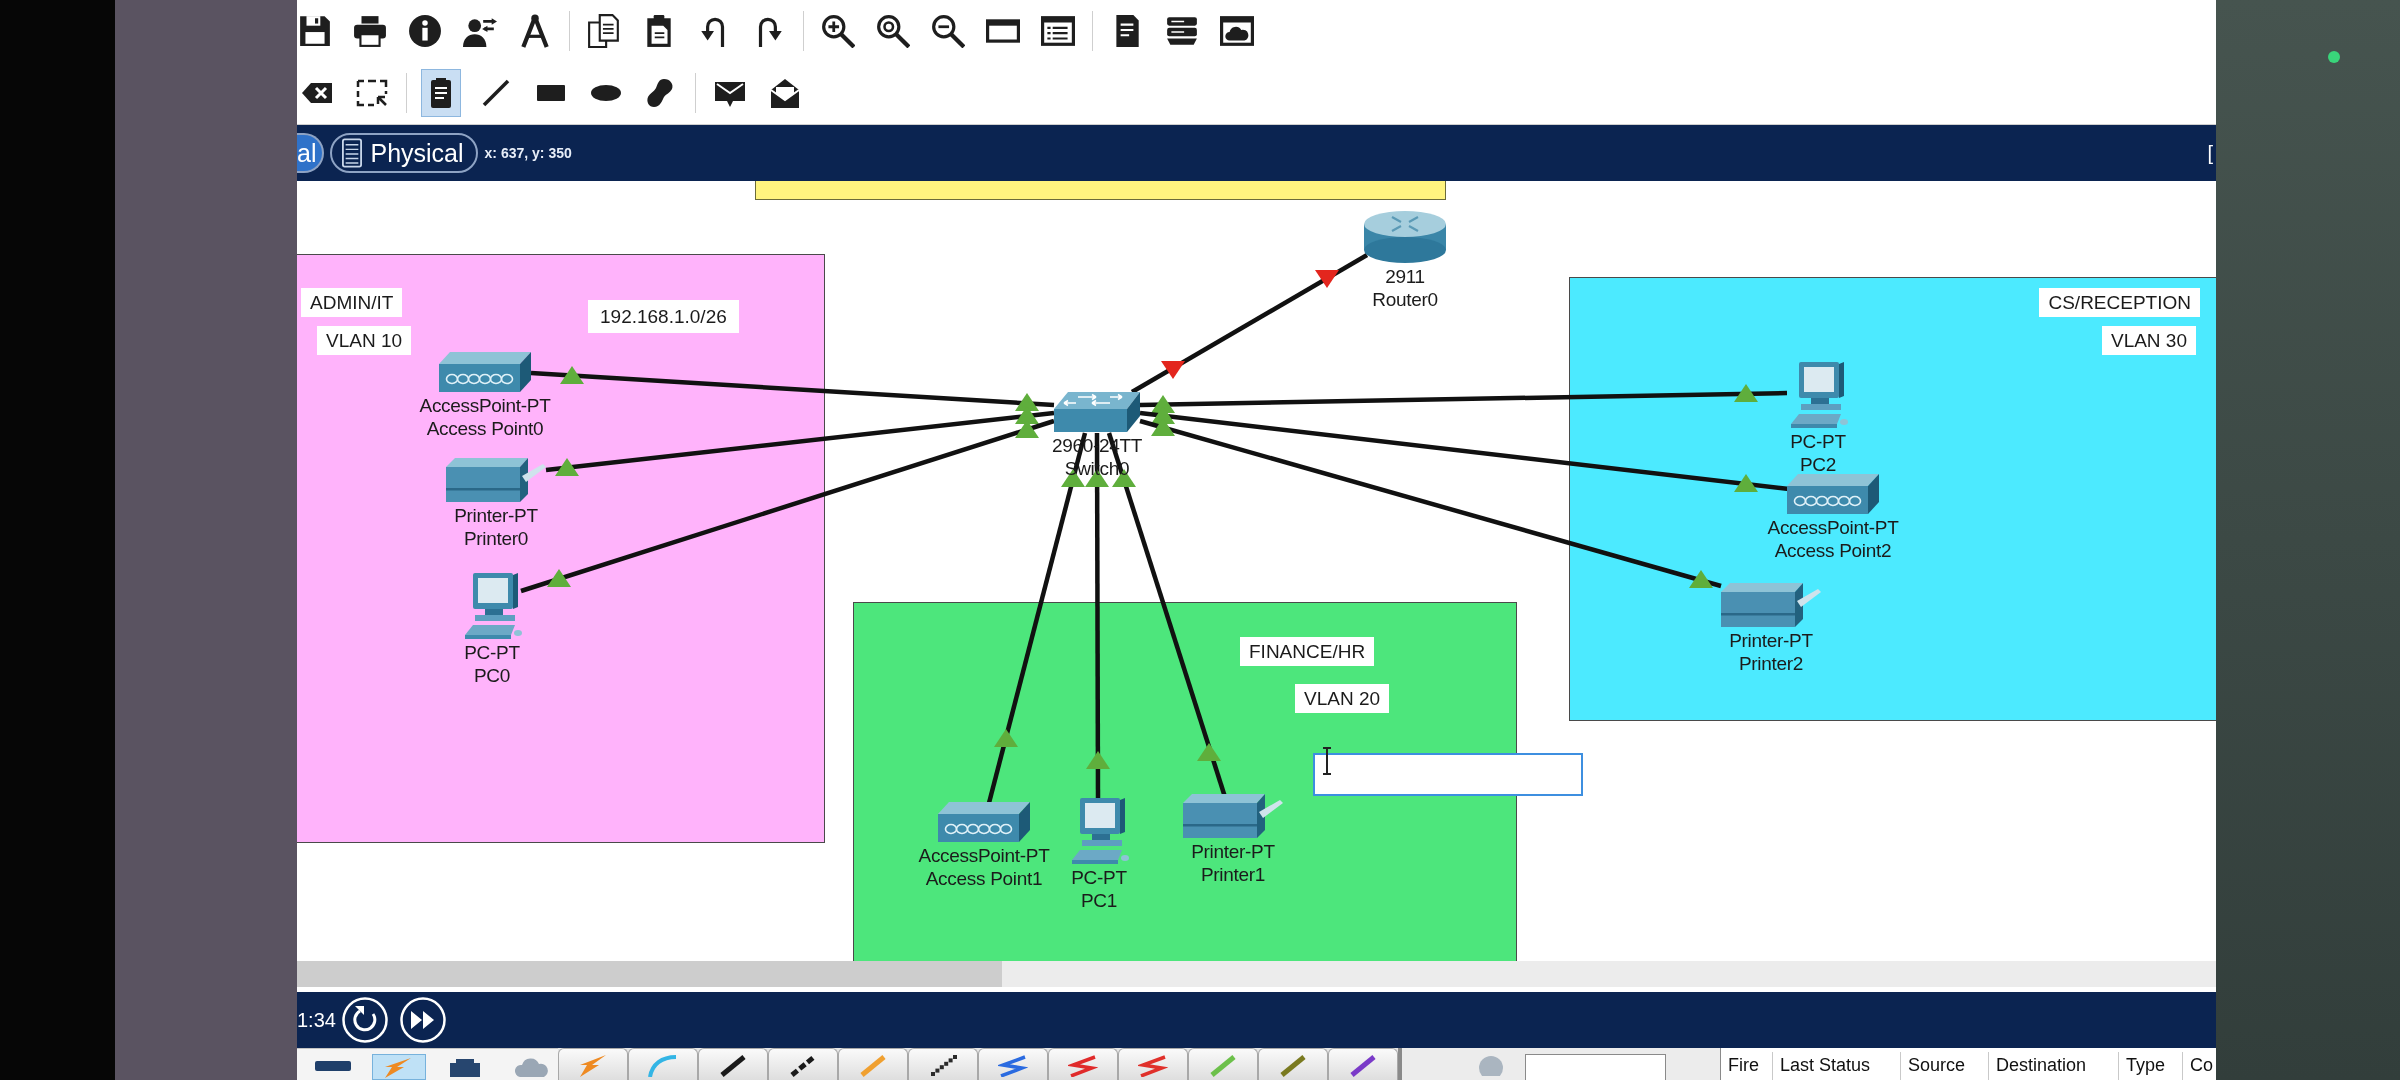 This screenshot has width=2400, height=1080. Describe the element at coordinates (2148, 340) in the screenshot. I see `vlan-label: VLAN 30` at that location.